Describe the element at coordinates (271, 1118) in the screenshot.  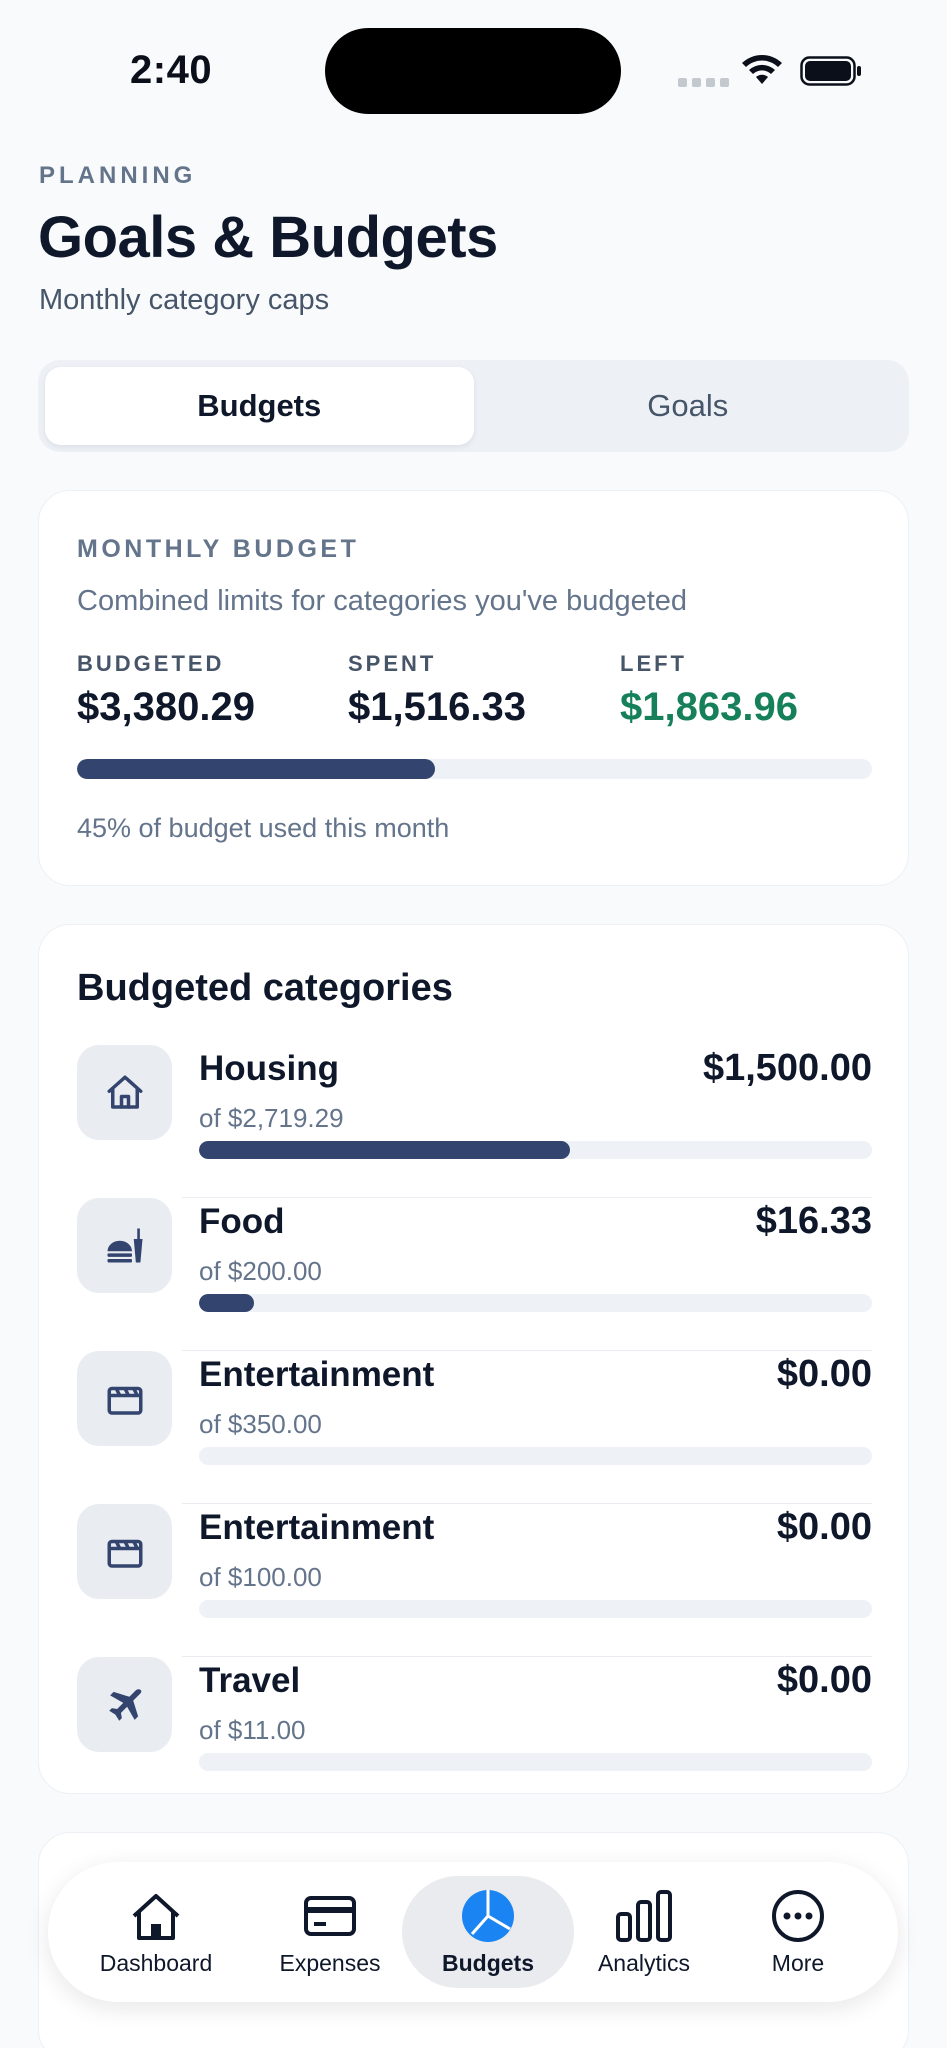
I see `category-limit: of $2,719.29` at that location.